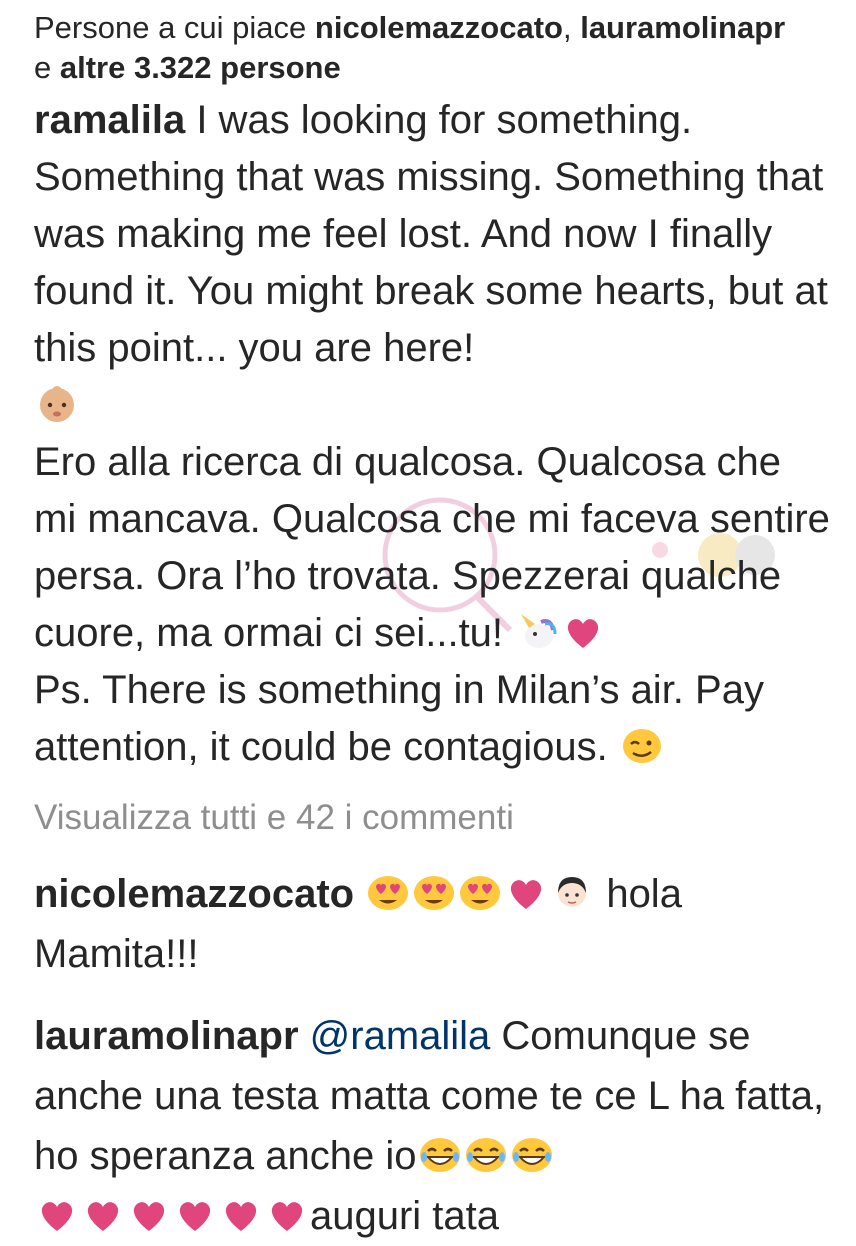  Describe the element at coordinates (434, 924) in the screenshot. I see `comment-item: nicolemazzocato hola Mamita!!!` at that location.